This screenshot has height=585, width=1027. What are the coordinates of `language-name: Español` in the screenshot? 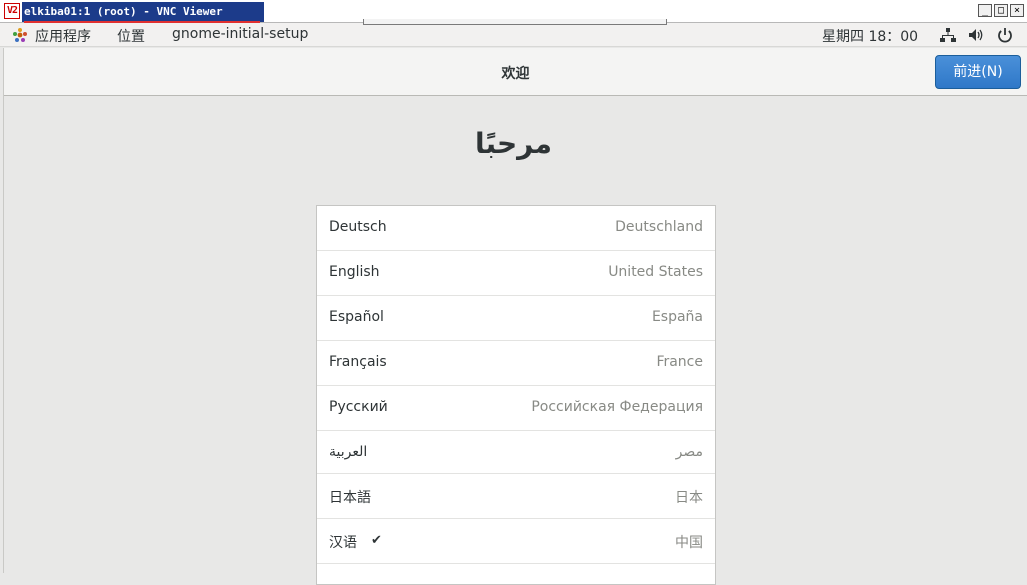 It's located at (356, 317).